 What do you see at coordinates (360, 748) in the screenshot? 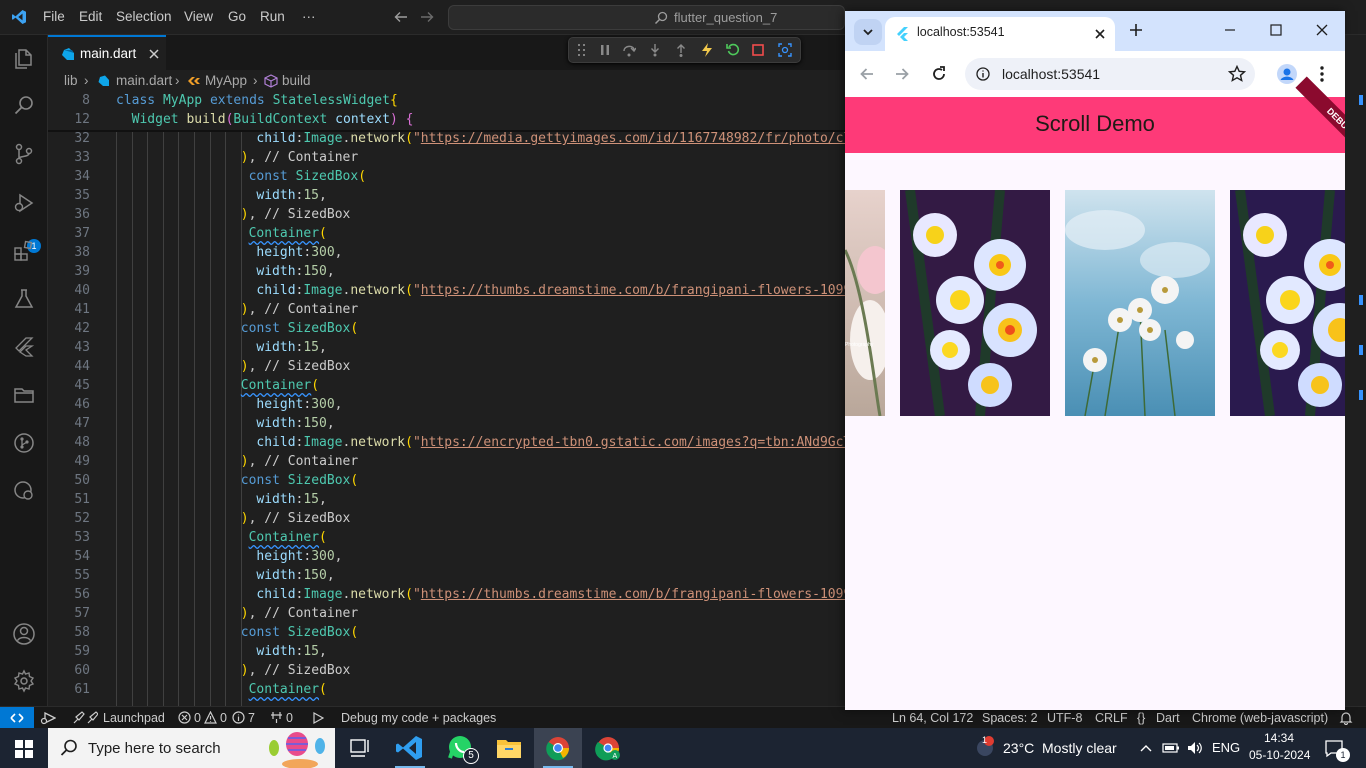
I see `task-view-button` at bounding box center [360, 748].